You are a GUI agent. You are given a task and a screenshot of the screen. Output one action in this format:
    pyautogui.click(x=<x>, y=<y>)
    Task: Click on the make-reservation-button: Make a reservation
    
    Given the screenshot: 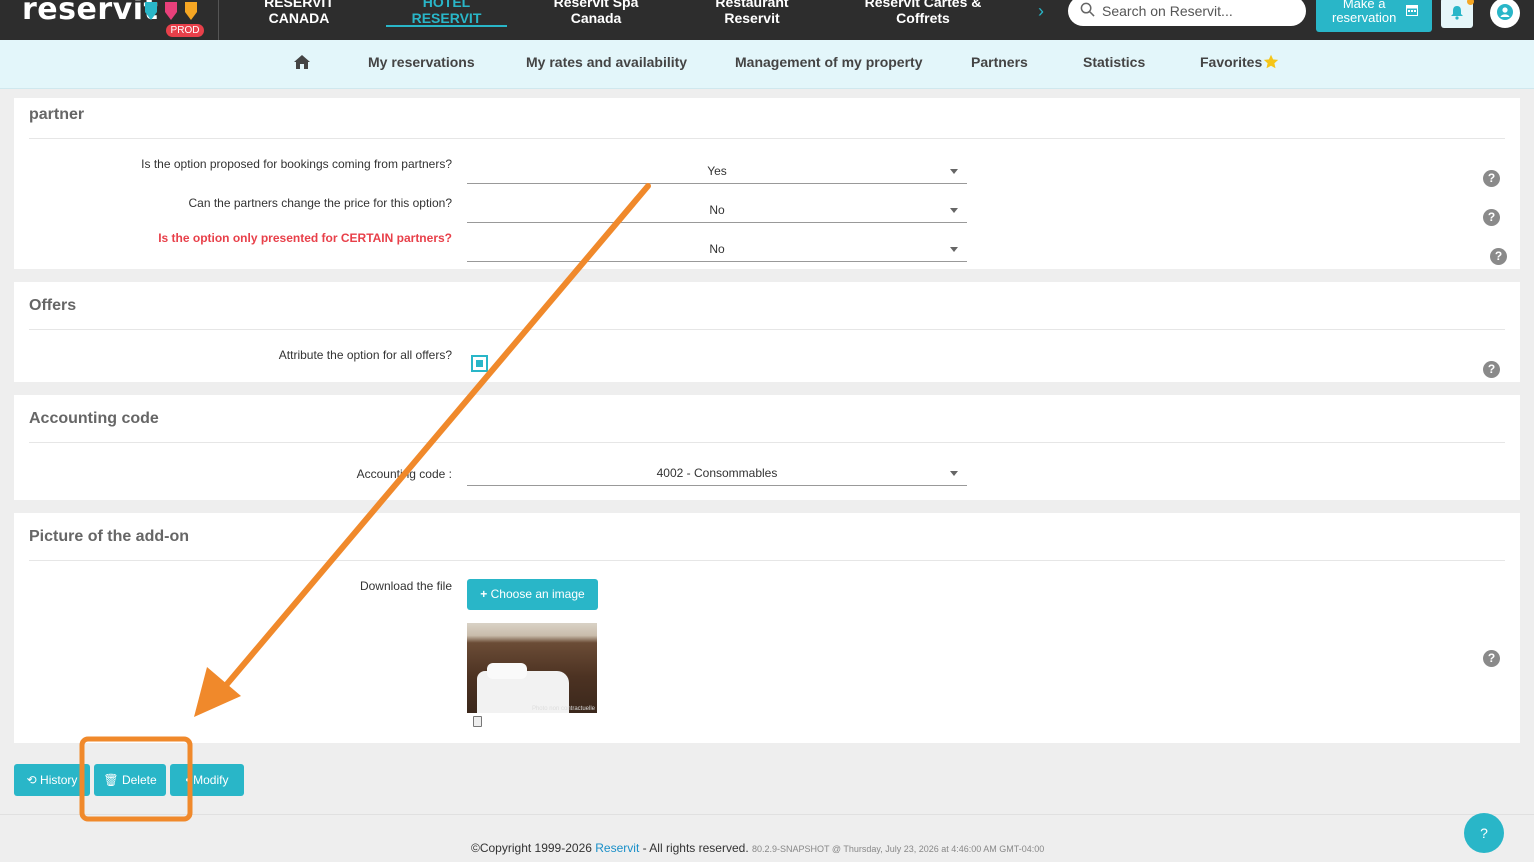 What is the action you would take?
    pyautogui.click(x=1374, y=16)
    